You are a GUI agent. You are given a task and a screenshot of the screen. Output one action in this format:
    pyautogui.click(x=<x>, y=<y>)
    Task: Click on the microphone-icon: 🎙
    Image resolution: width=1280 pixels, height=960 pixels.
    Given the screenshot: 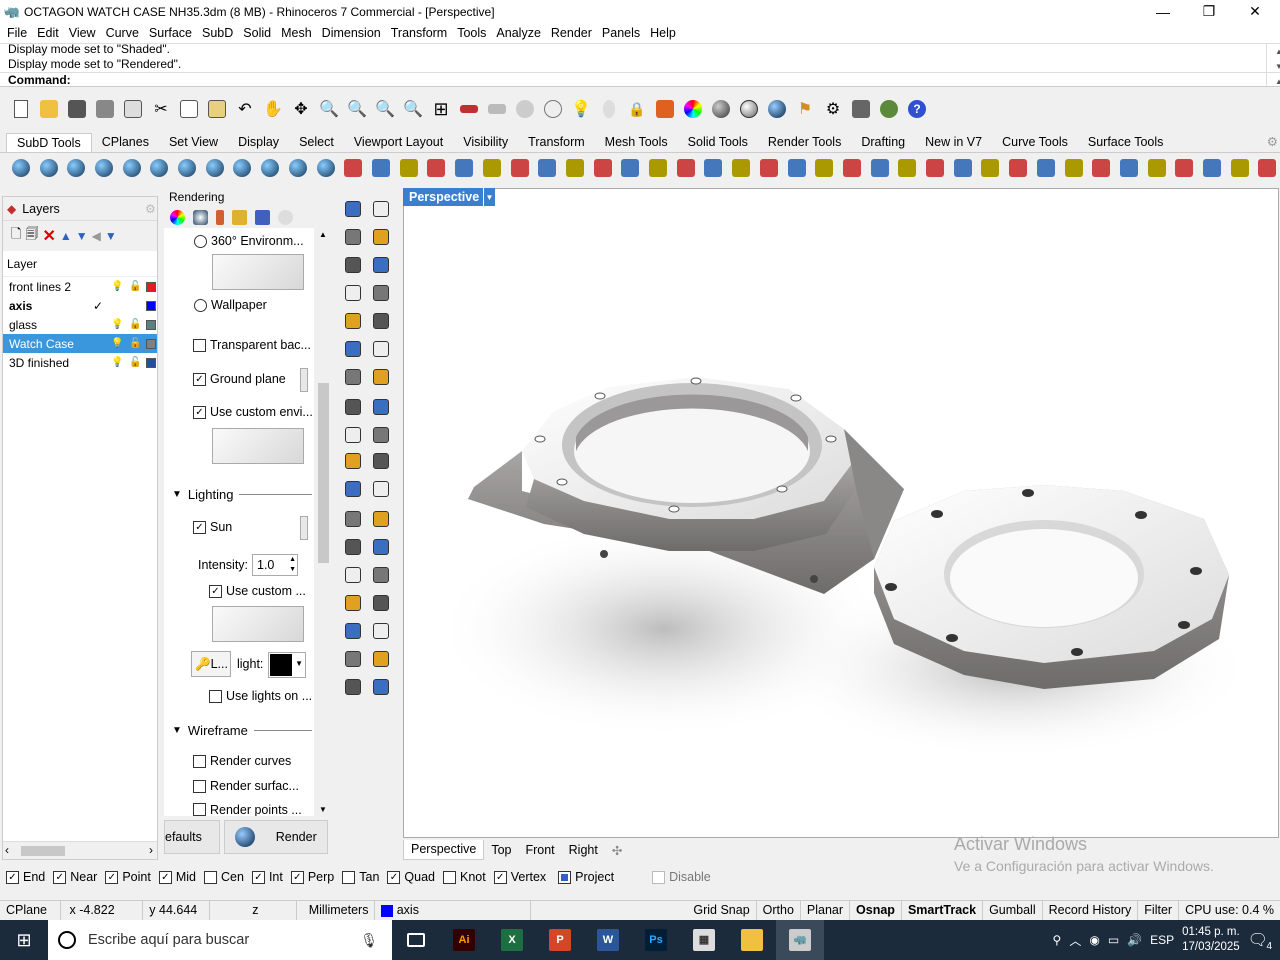 What is the action you would take?
    pyautogui.click(x=369, y=940)
    